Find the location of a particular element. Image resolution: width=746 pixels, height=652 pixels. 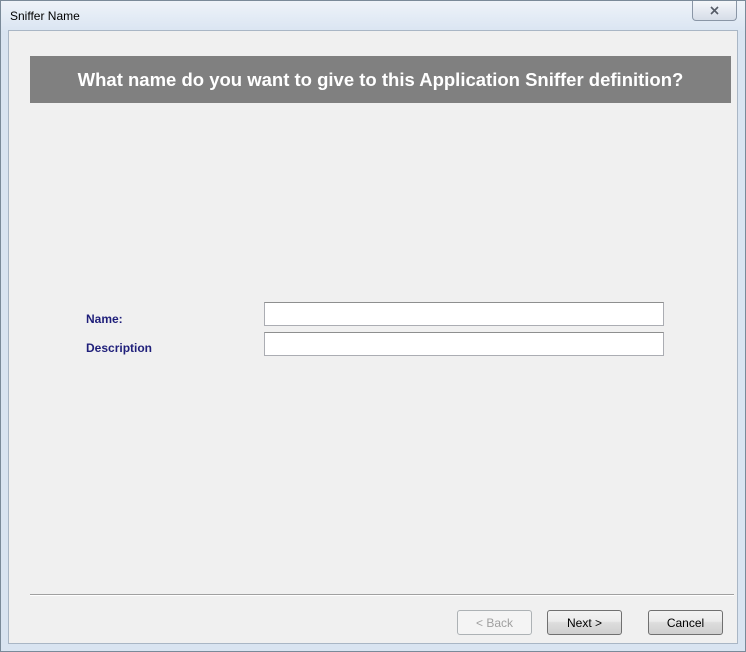

footer-separator is located at coordinates (382, 595).